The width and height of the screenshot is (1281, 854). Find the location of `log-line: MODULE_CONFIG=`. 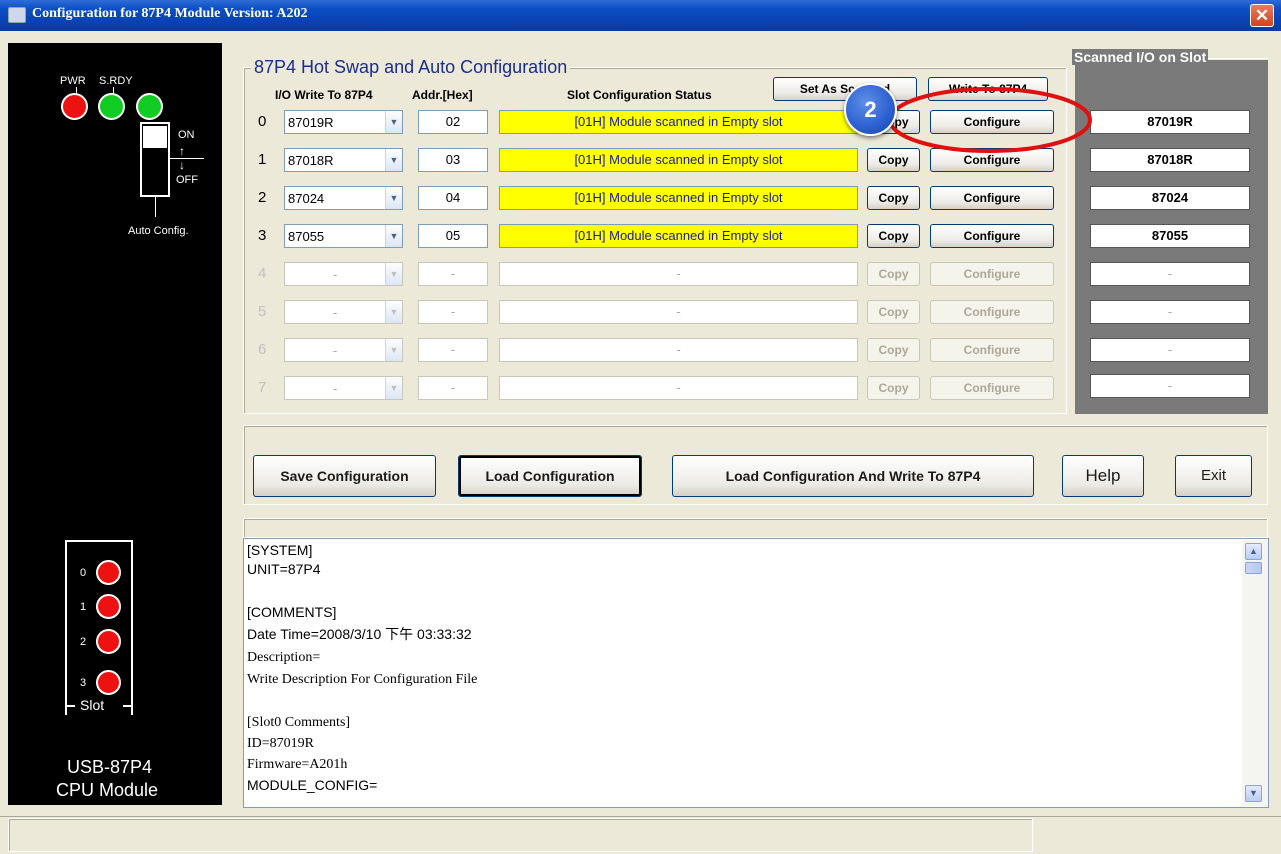

log-line: MODULE_CONFIG= is located at coordinates (312, 785).